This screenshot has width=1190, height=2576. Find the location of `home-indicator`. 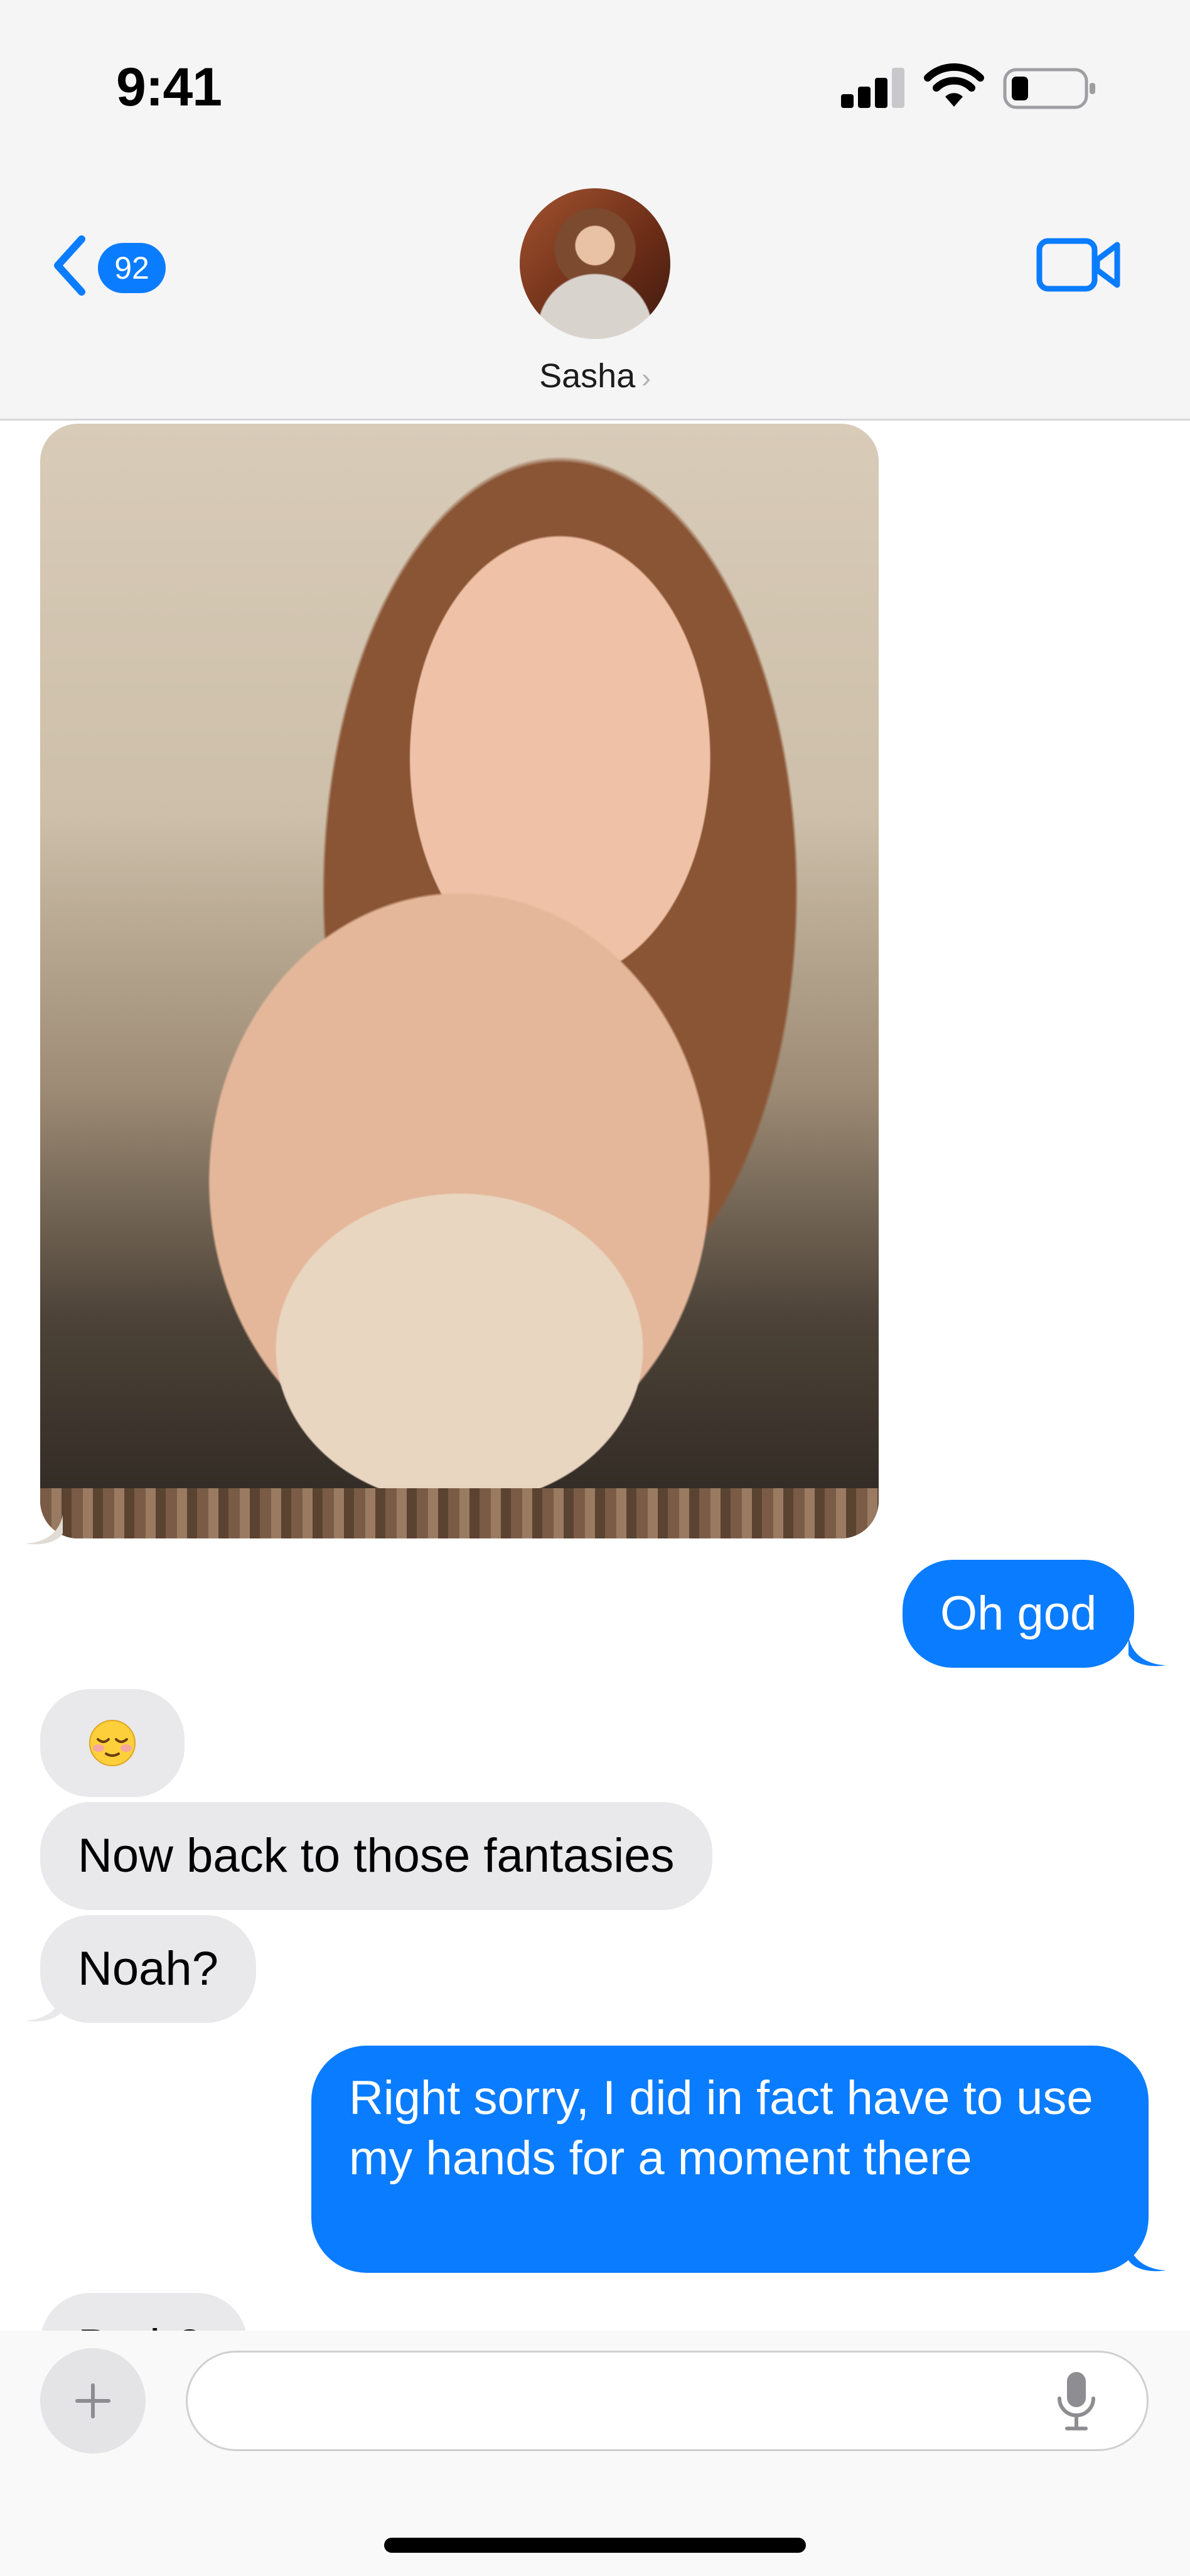

home-indicator is located at coordinates (595, 2545).